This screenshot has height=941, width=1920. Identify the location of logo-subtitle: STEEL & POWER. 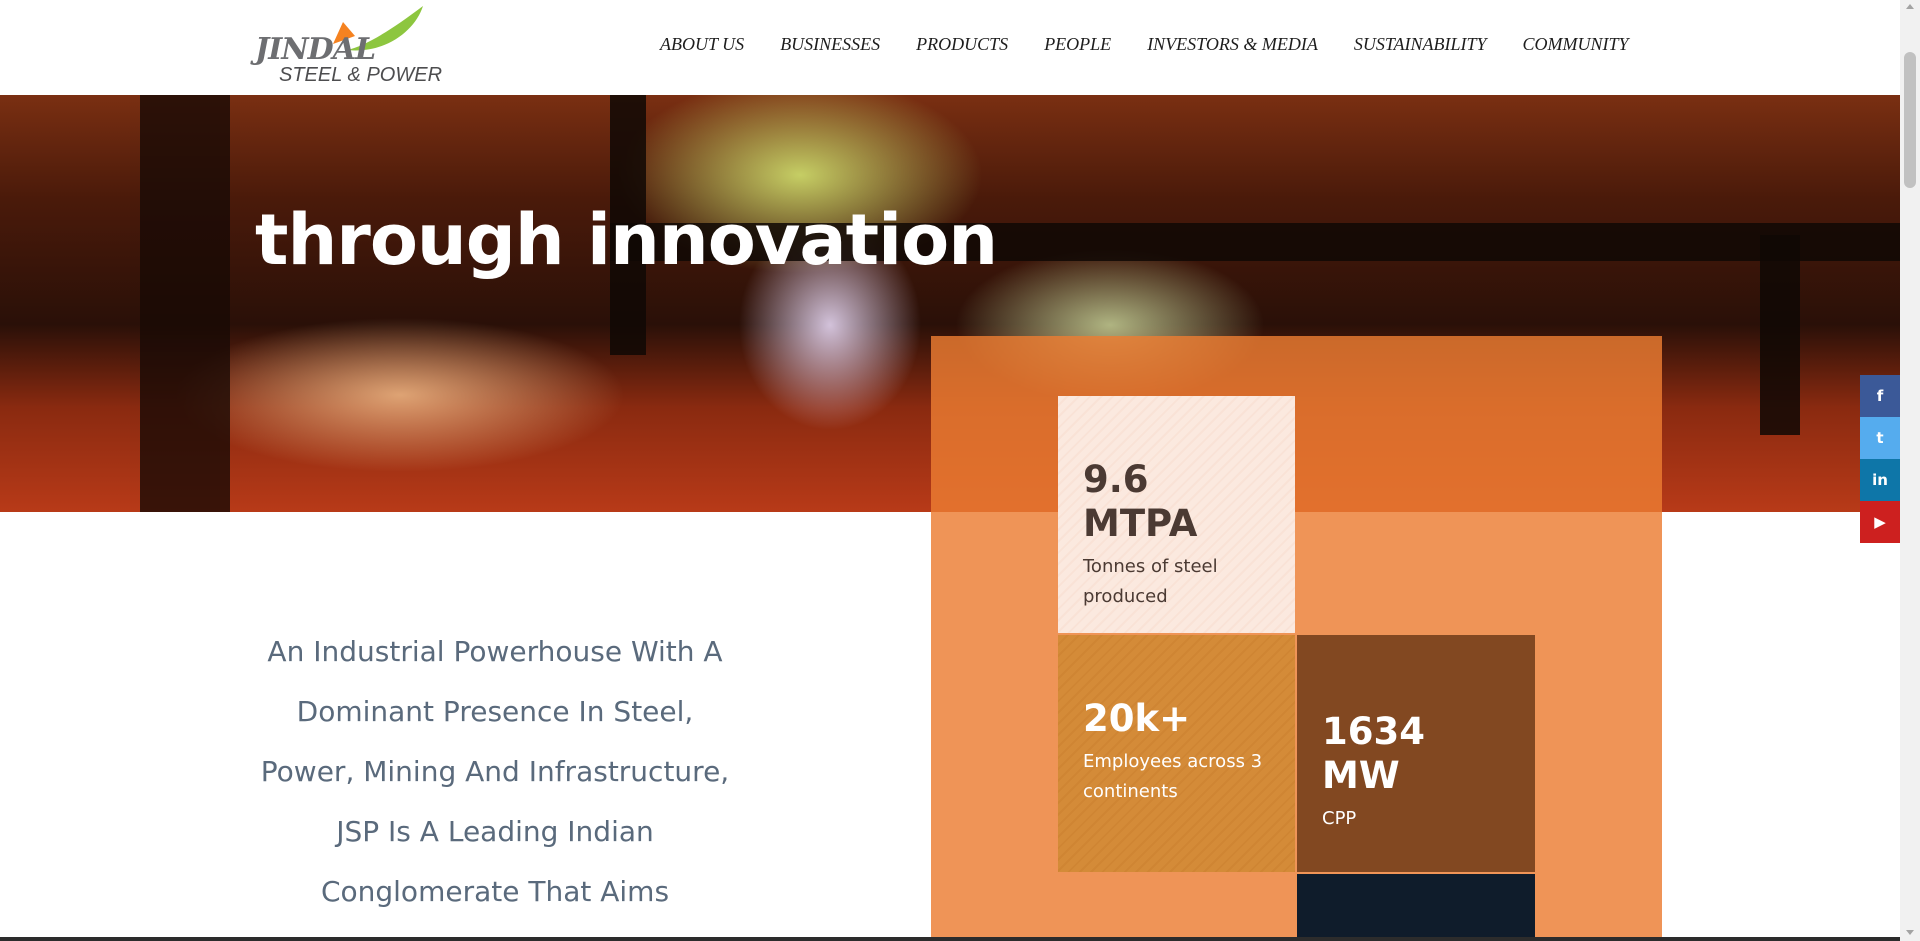
(361, 75).